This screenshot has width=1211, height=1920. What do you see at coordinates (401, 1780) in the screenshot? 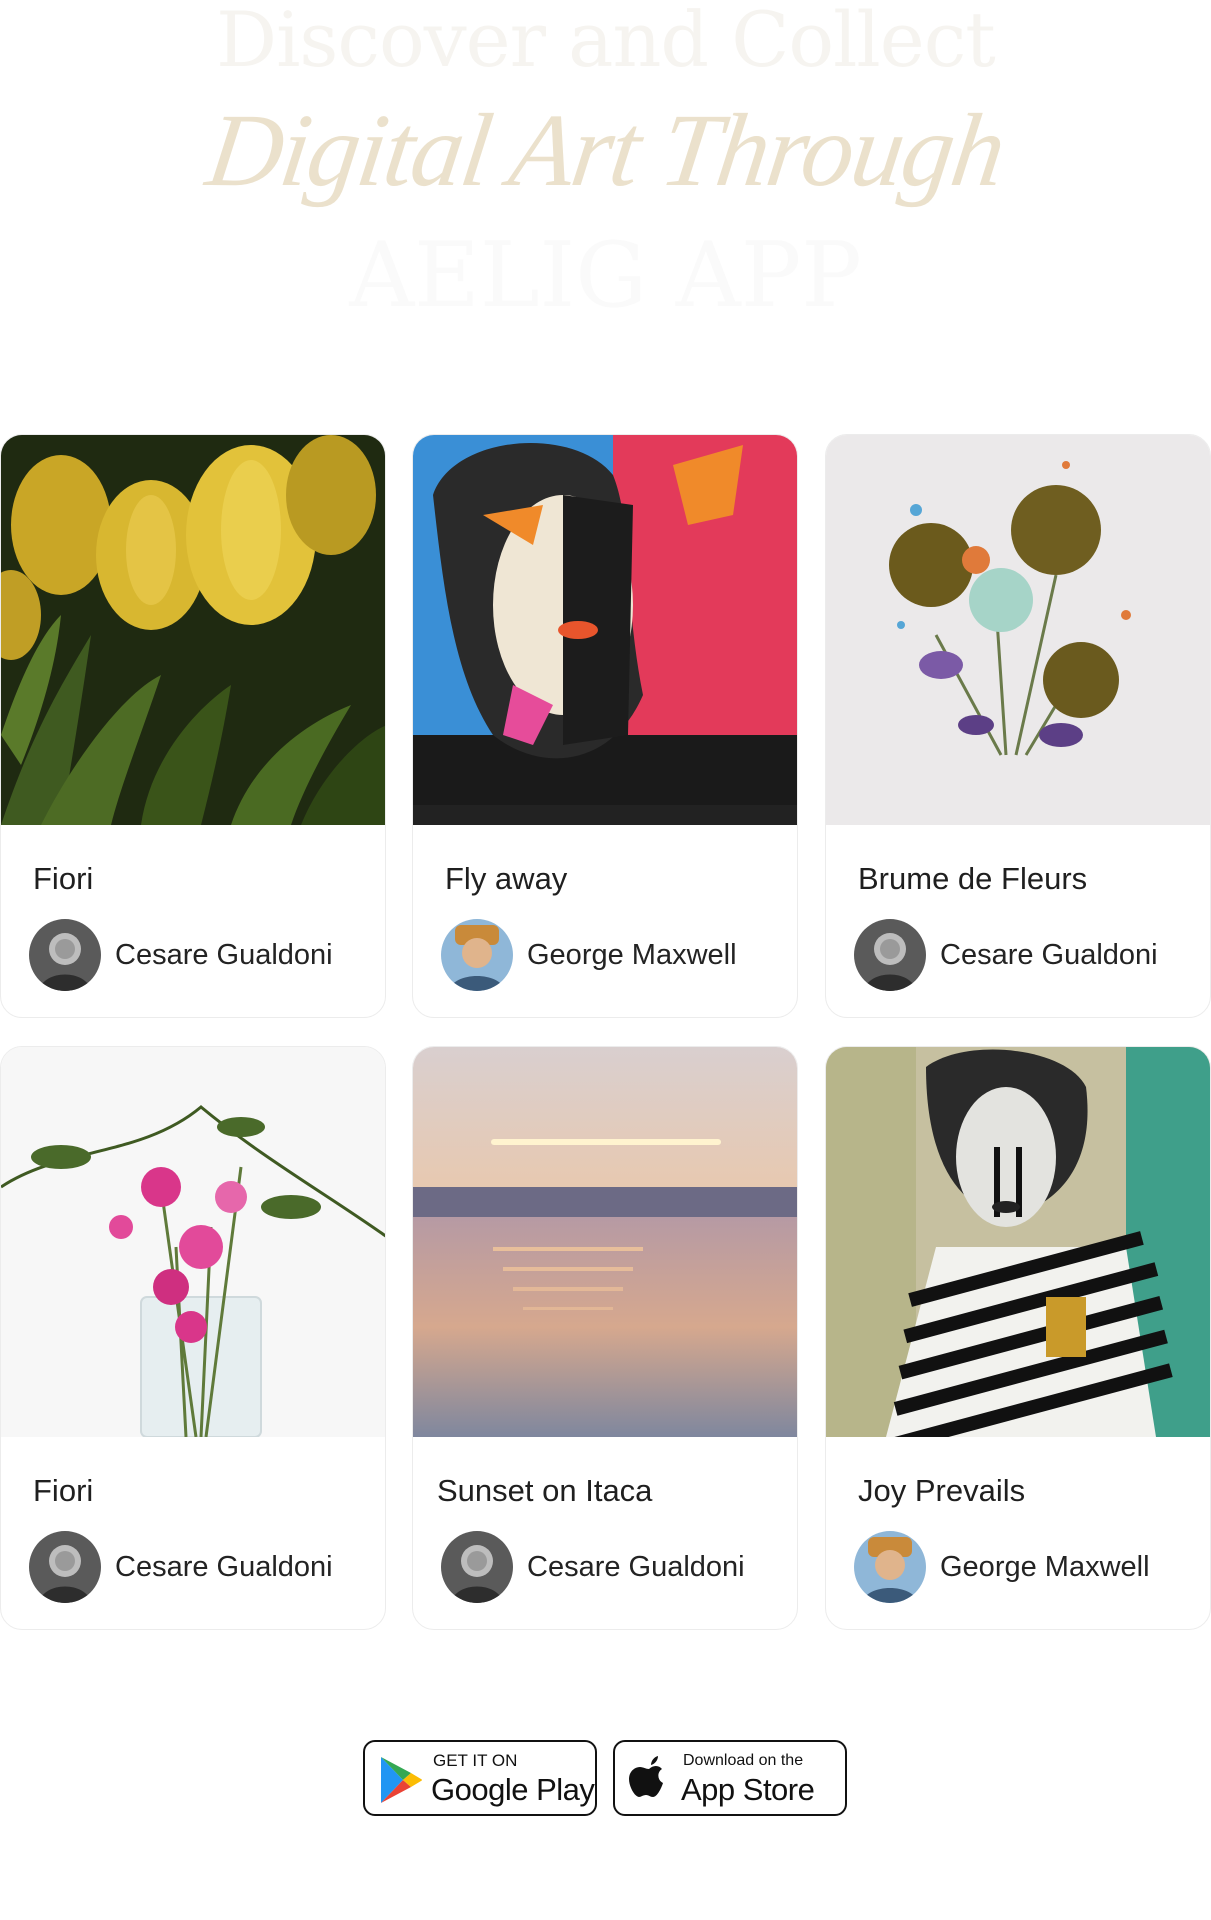
I see `google-play-icon` at bounding box center [401, 1780].